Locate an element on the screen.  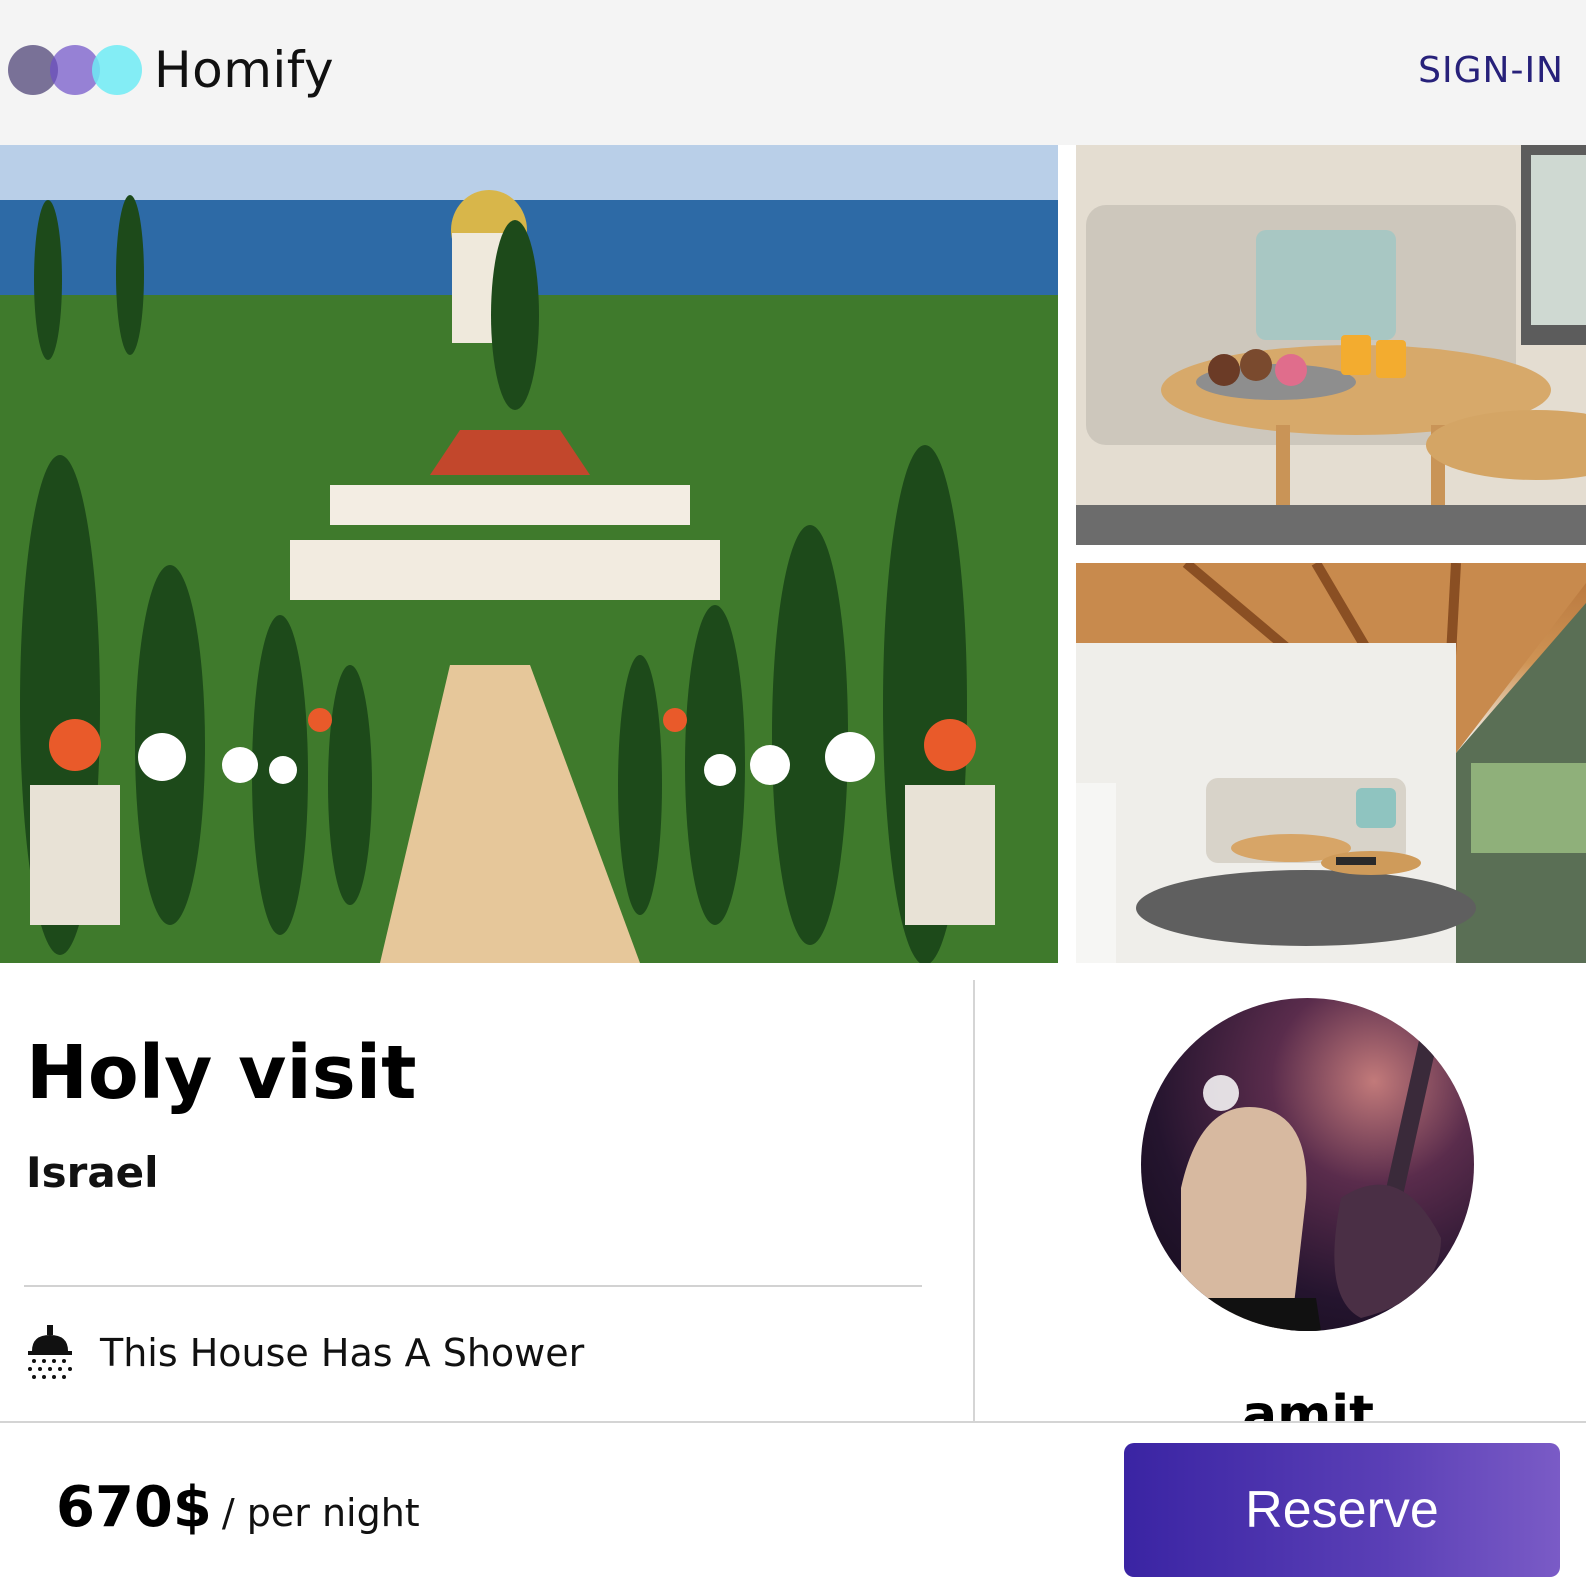
reserve-button: Reserve is located at coordinates (1342, 1510).